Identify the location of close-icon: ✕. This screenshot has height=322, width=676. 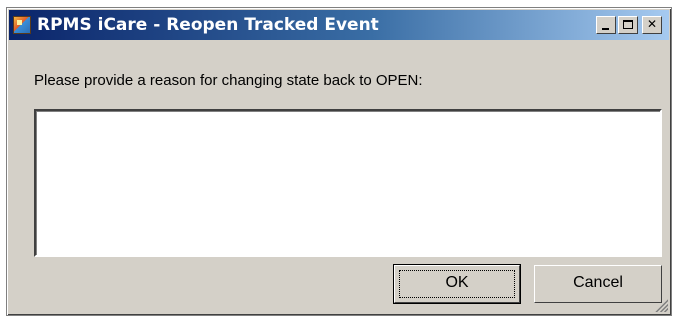
(652, 24).